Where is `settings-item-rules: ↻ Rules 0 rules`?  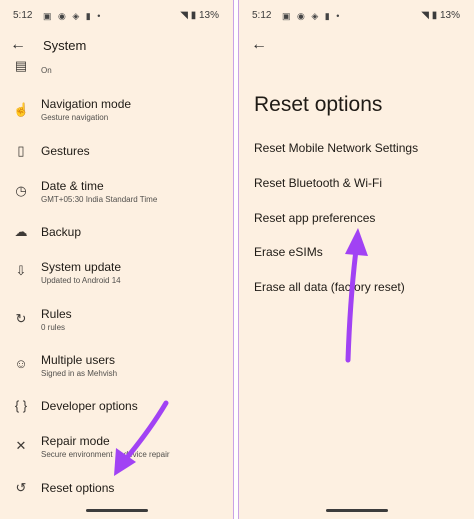
settings-item-rules: ↻ Rules 0 rules is located at coordinates (116, 323).